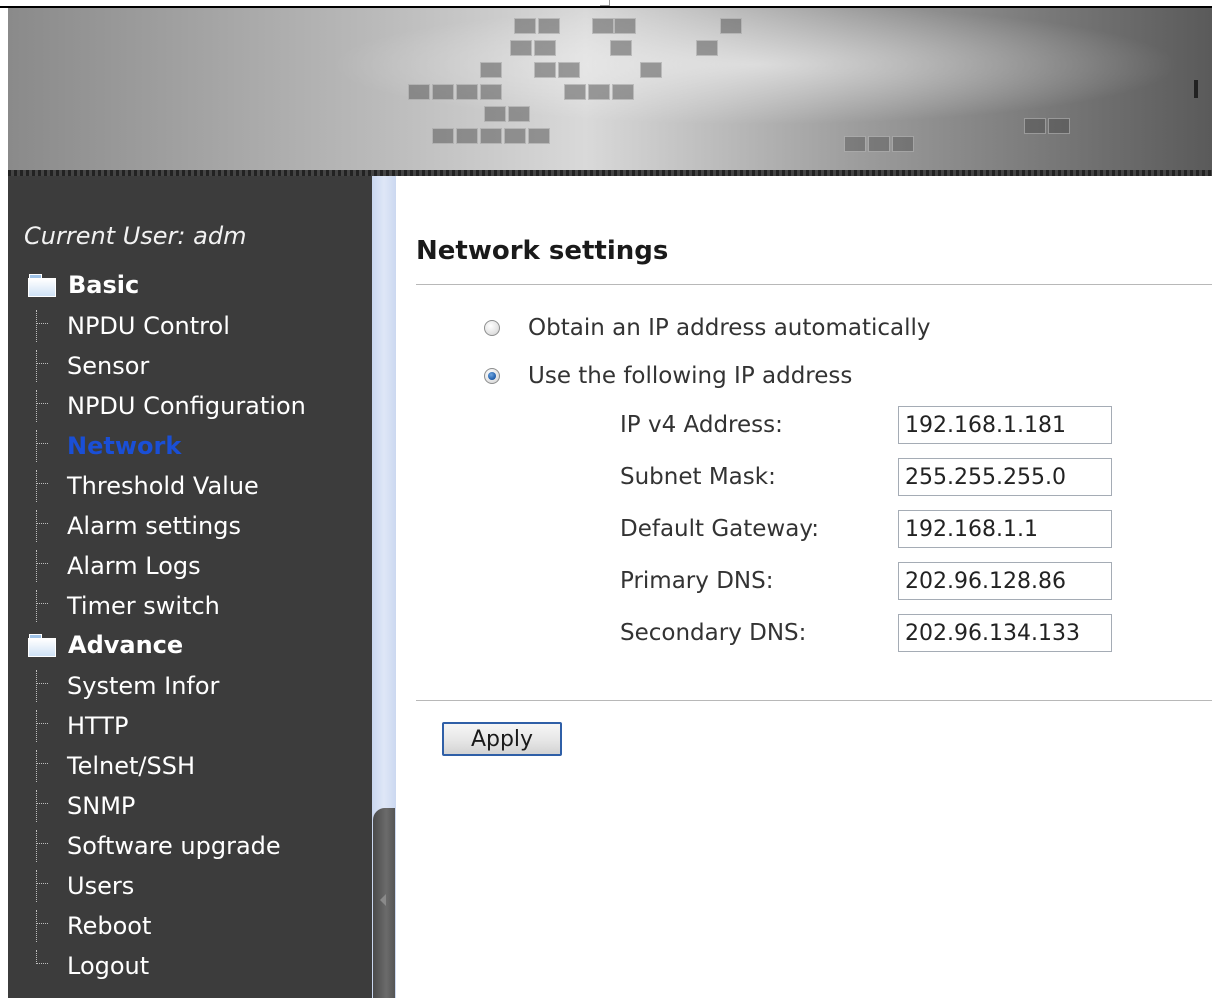  I want to click on sidebar-item-sensor: Sensor, so click(91, 366).